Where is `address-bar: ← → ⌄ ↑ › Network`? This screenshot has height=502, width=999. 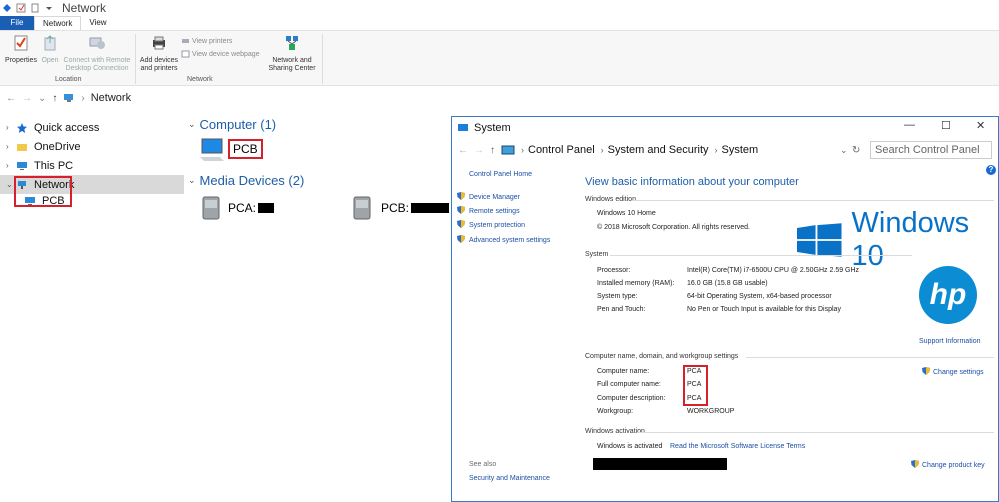
address-bar: ← → ⌄ ↑ › Network is located at coordinates (499, 98).